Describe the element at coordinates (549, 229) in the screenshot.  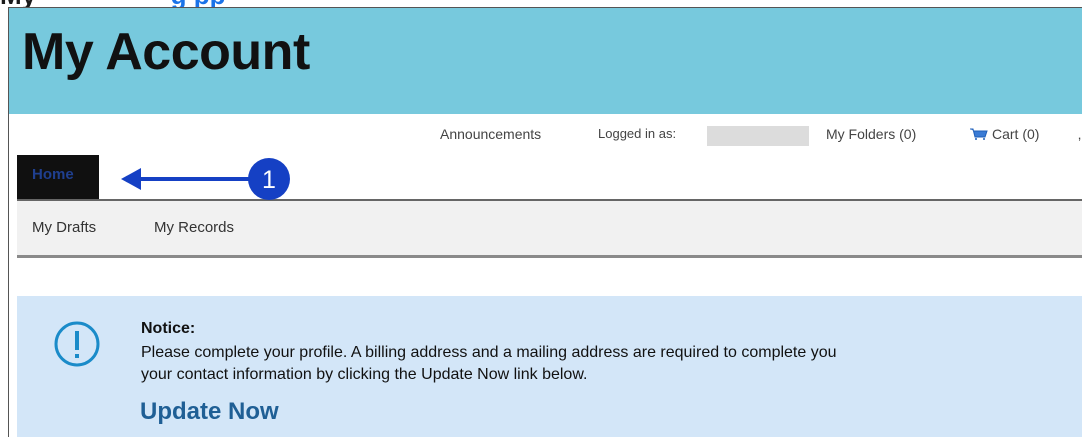
I see `subnav-bar: My Drafts My Records` at that location.